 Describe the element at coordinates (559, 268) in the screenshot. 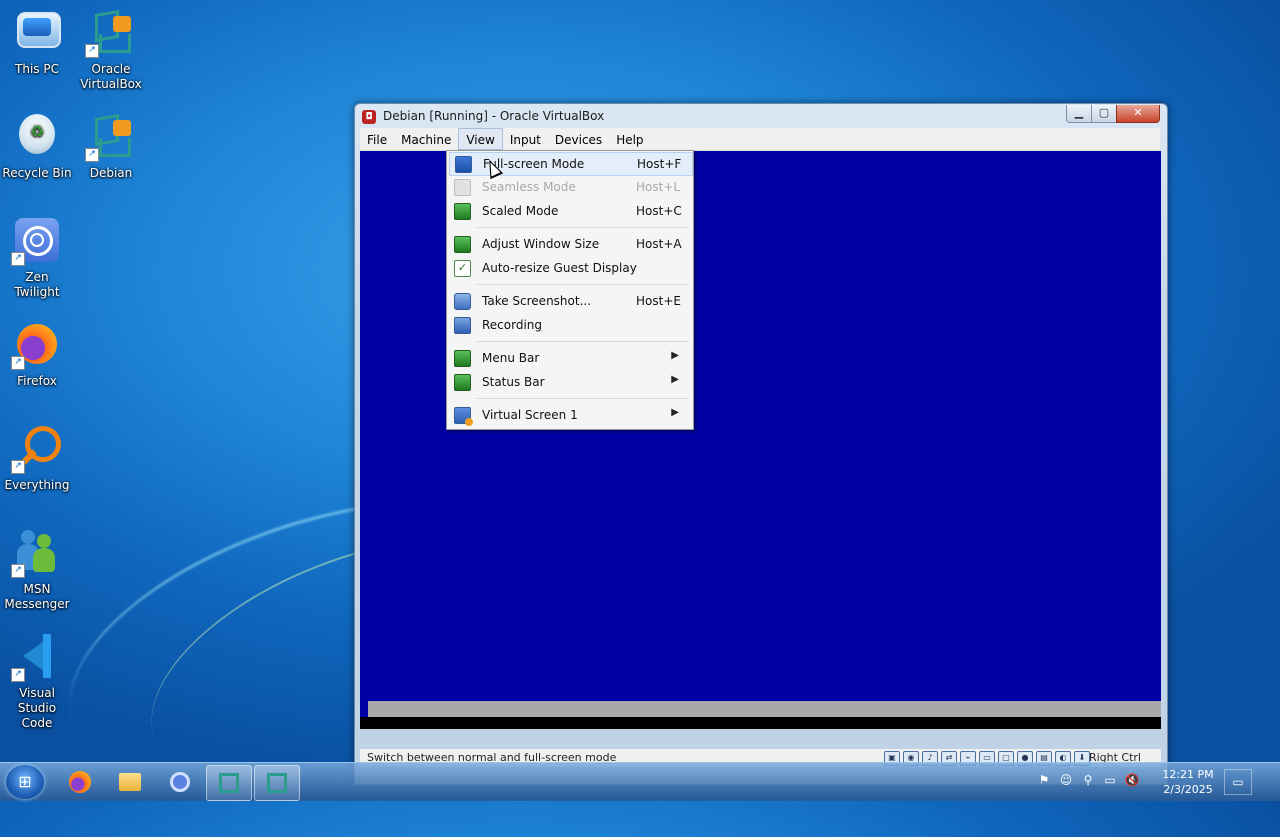

I see `menu-item-label: Auto-resize Guest Display` at that location.